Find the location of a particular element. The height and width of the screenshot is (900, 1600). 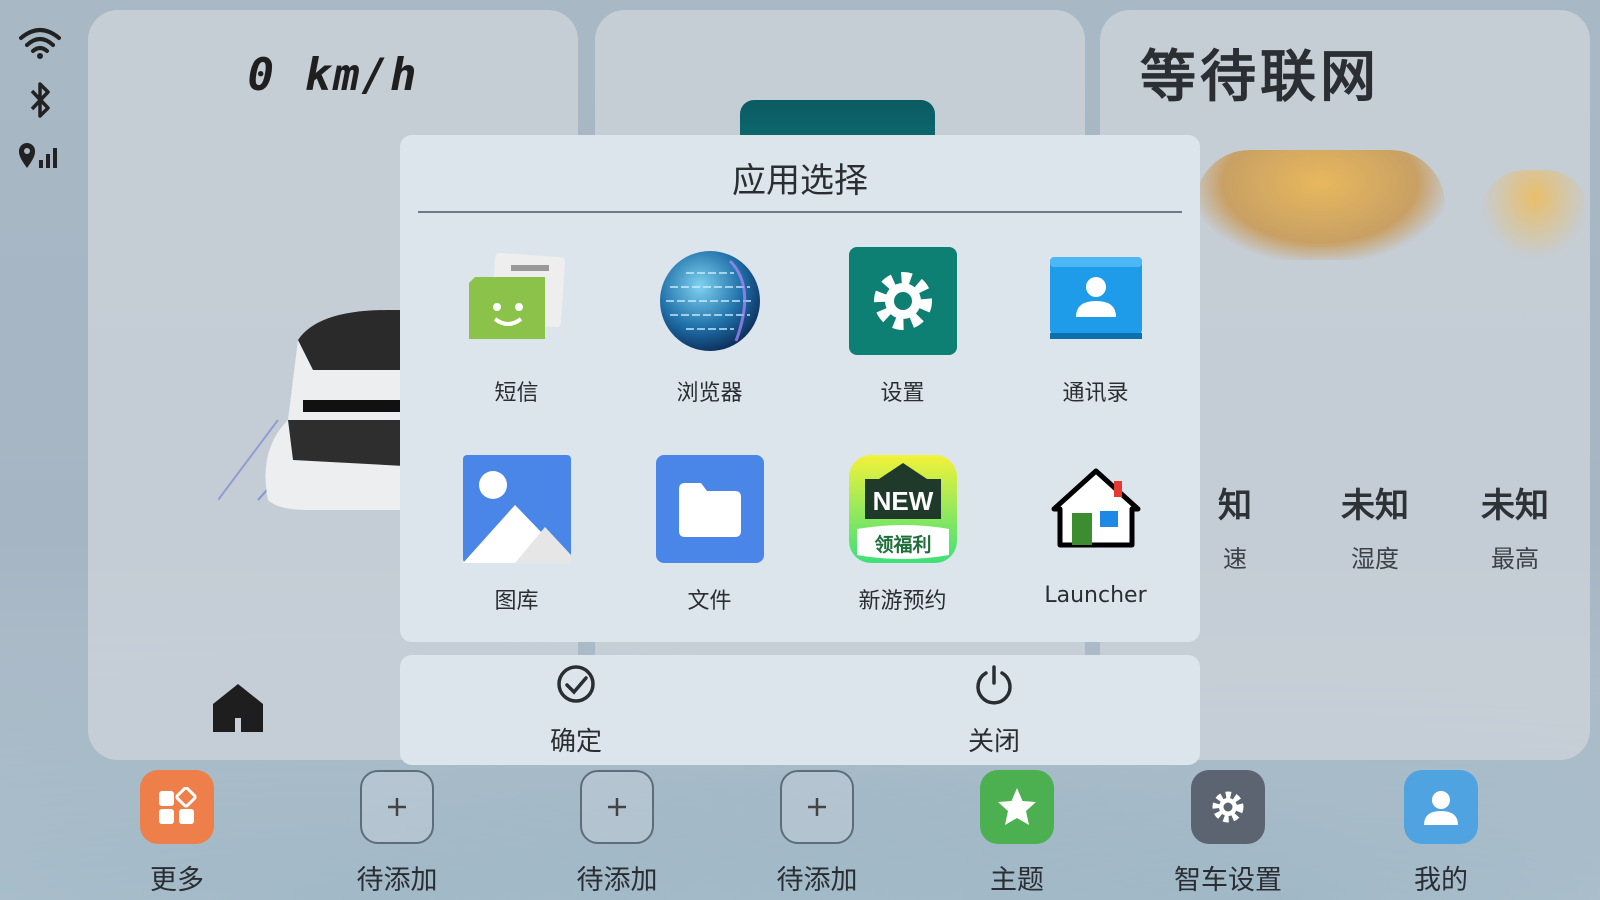

wifi-icon is located at coordinates (40, 43).